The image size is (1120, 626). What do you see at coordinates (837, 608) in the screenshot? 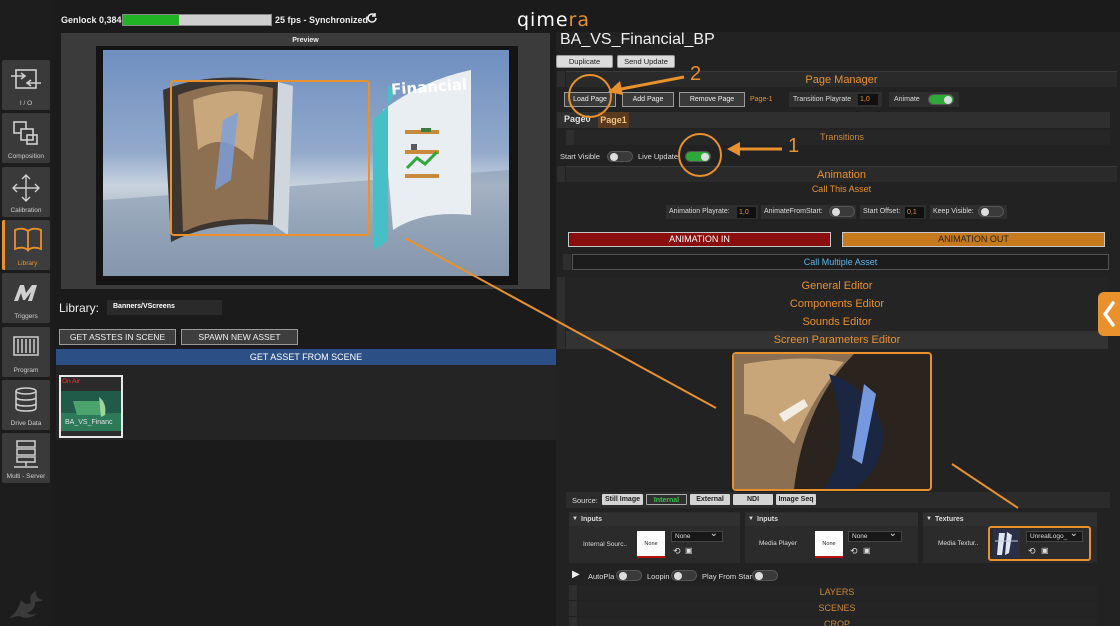
I see `scenes-header: SCENES` at bounding box center [837, 608].